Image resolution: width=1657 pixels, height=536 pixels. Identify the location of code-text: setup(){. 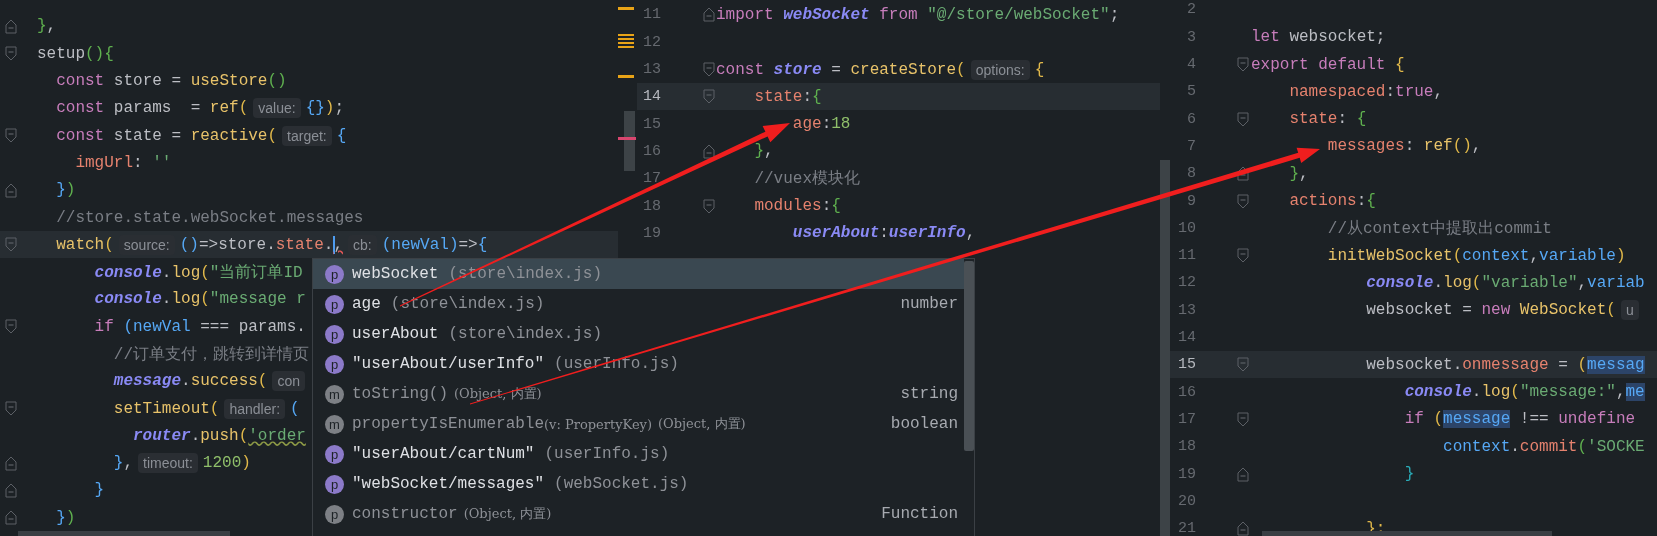
(75, 53).